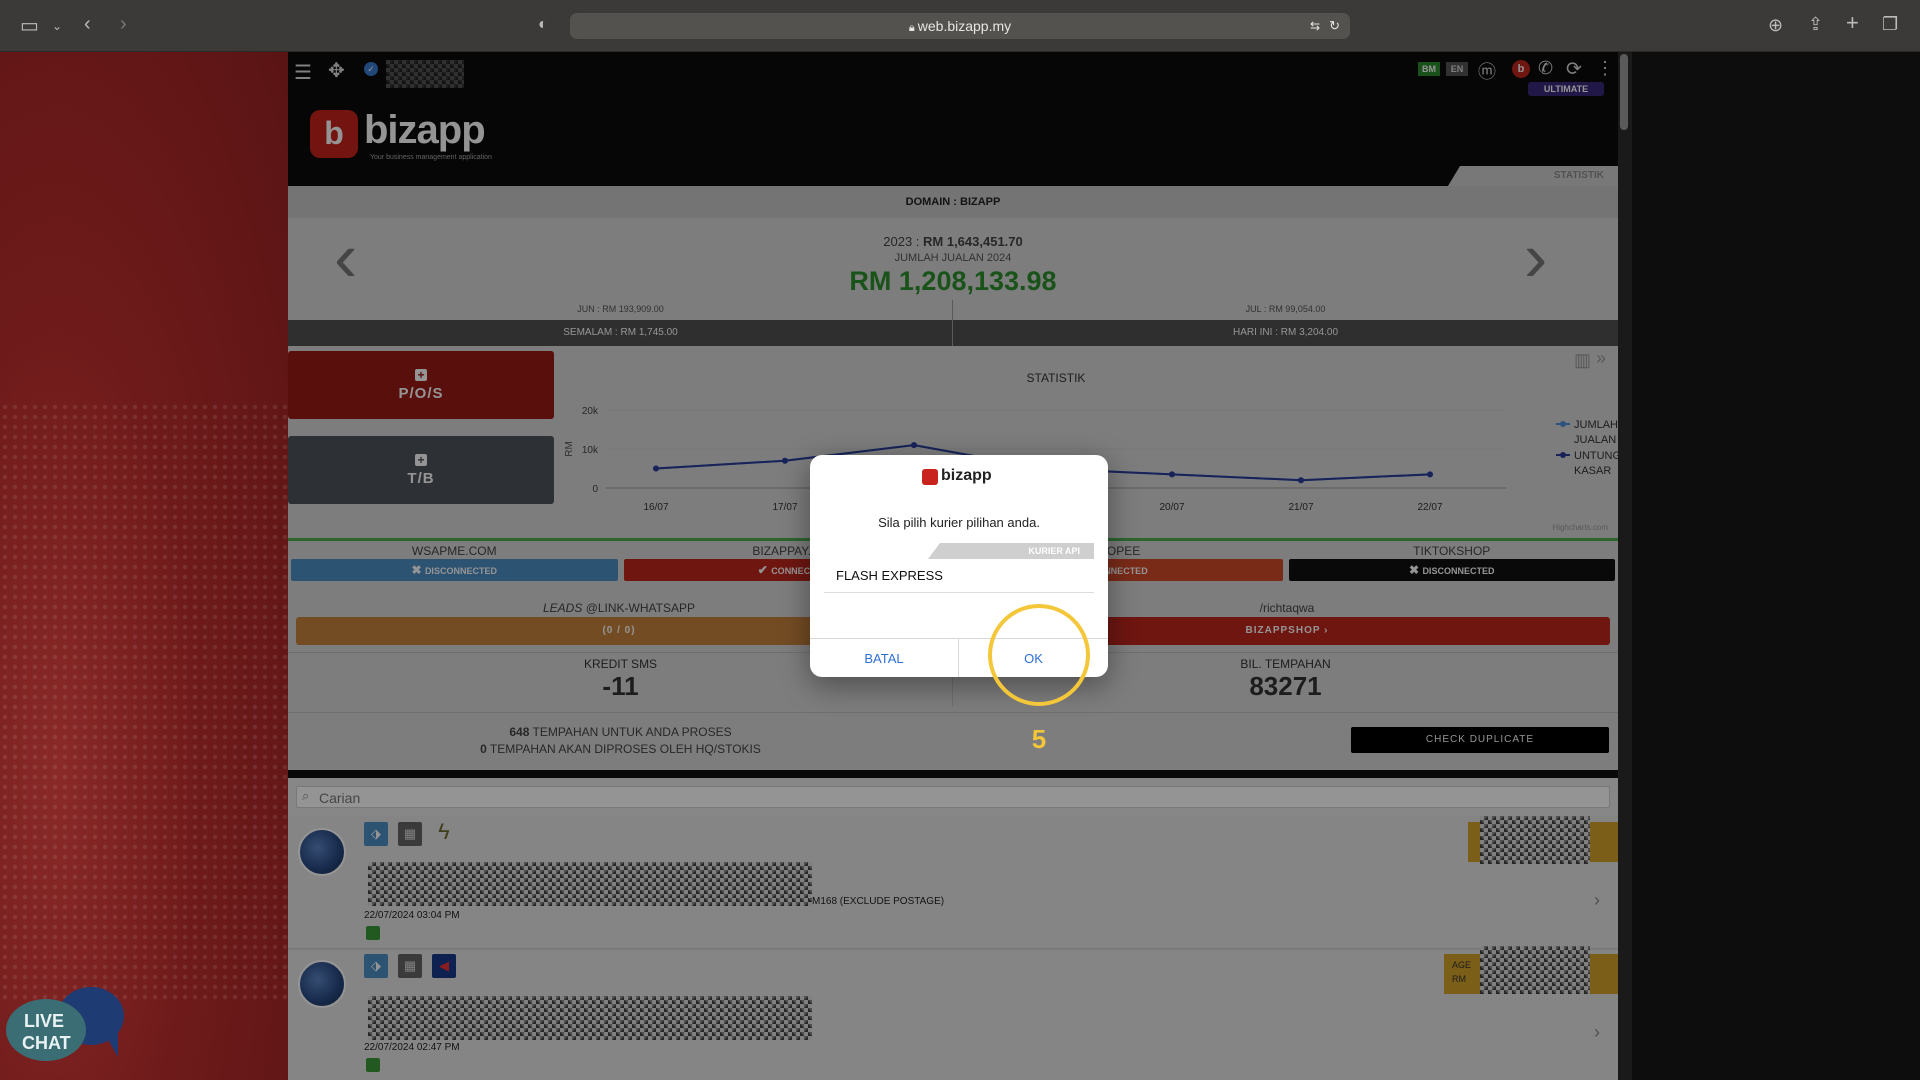  Describe the element at coordinates (1776, 566) in the screenshot. I see `background-right` at that location.